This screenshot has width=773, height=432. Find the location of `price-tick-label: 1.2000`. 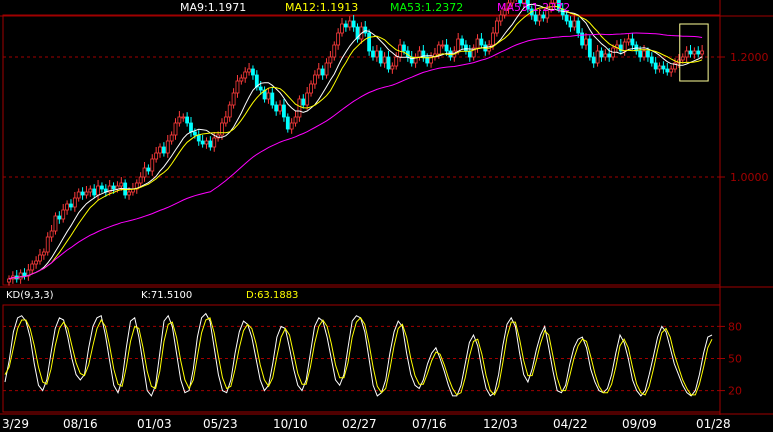

price-tick-label: 1.2000 is located at coordinates (749, 57).